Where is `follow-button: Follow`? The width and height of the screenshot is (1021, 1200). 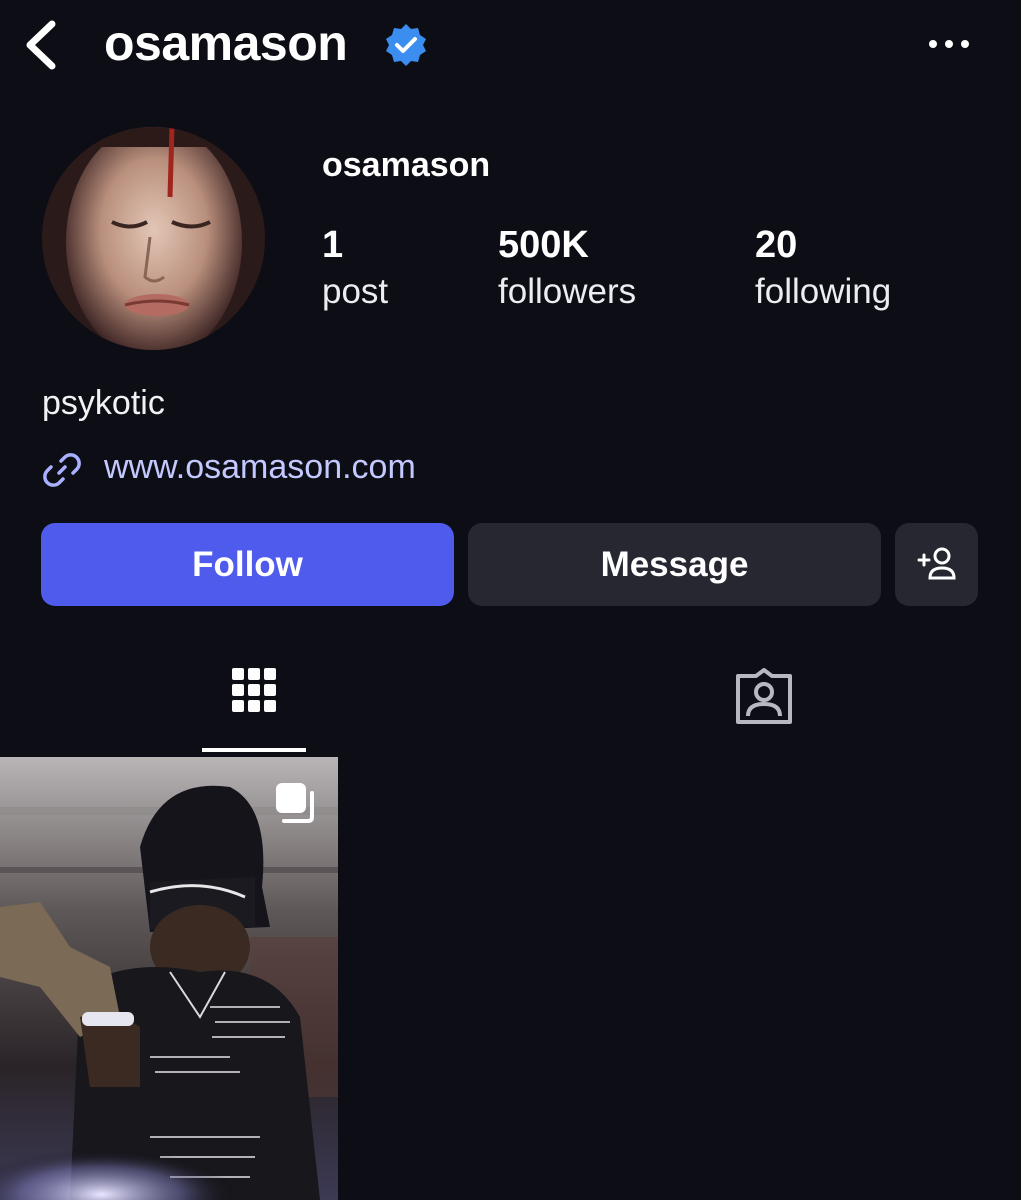 follow-button: Follow is located at coordinates (247, 564).